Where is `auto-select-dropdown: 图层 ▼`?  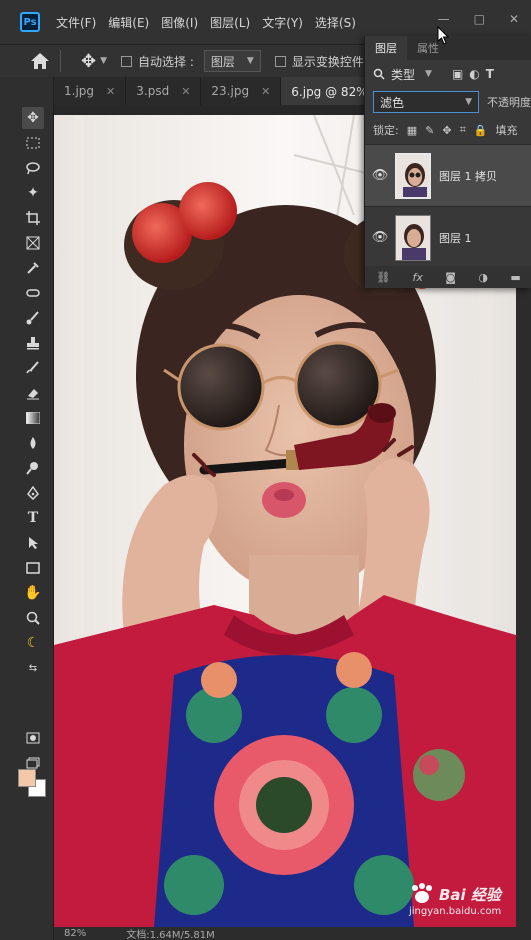 auto-select-dropdown: 图层 ▼ is located at coordinates (232, 61).